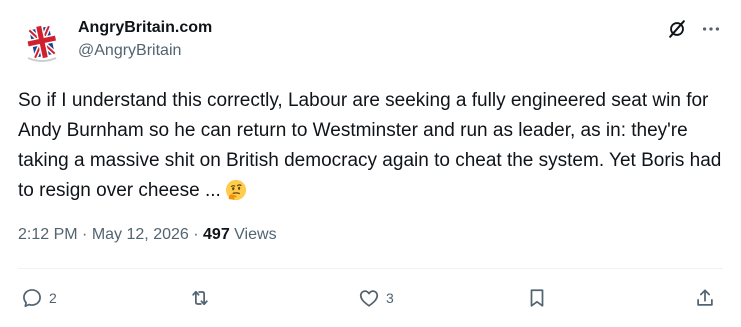 The image size is (741, 327). I want to click on bookmark-button, so click(537, 298).